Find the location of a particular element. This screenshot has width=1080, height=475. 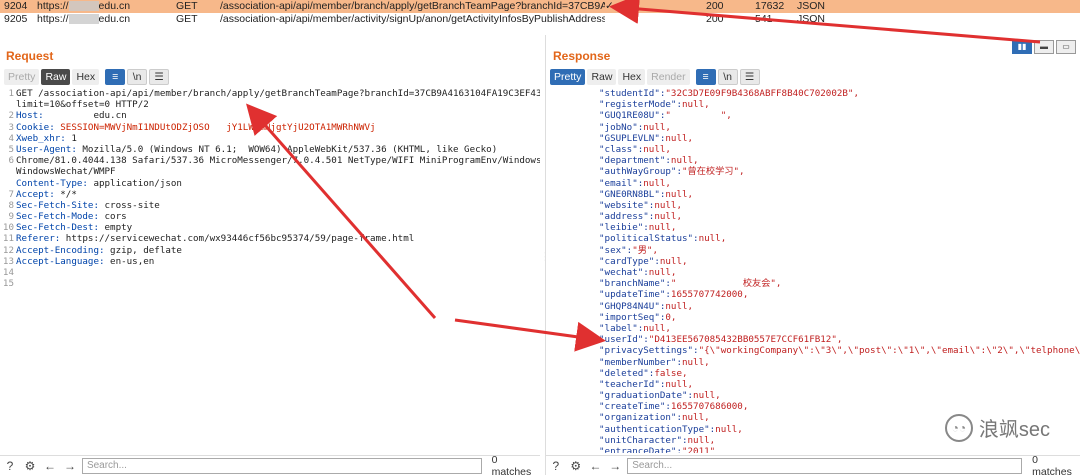

row-host: https://edu.cn is located at coordinates (84, 6).